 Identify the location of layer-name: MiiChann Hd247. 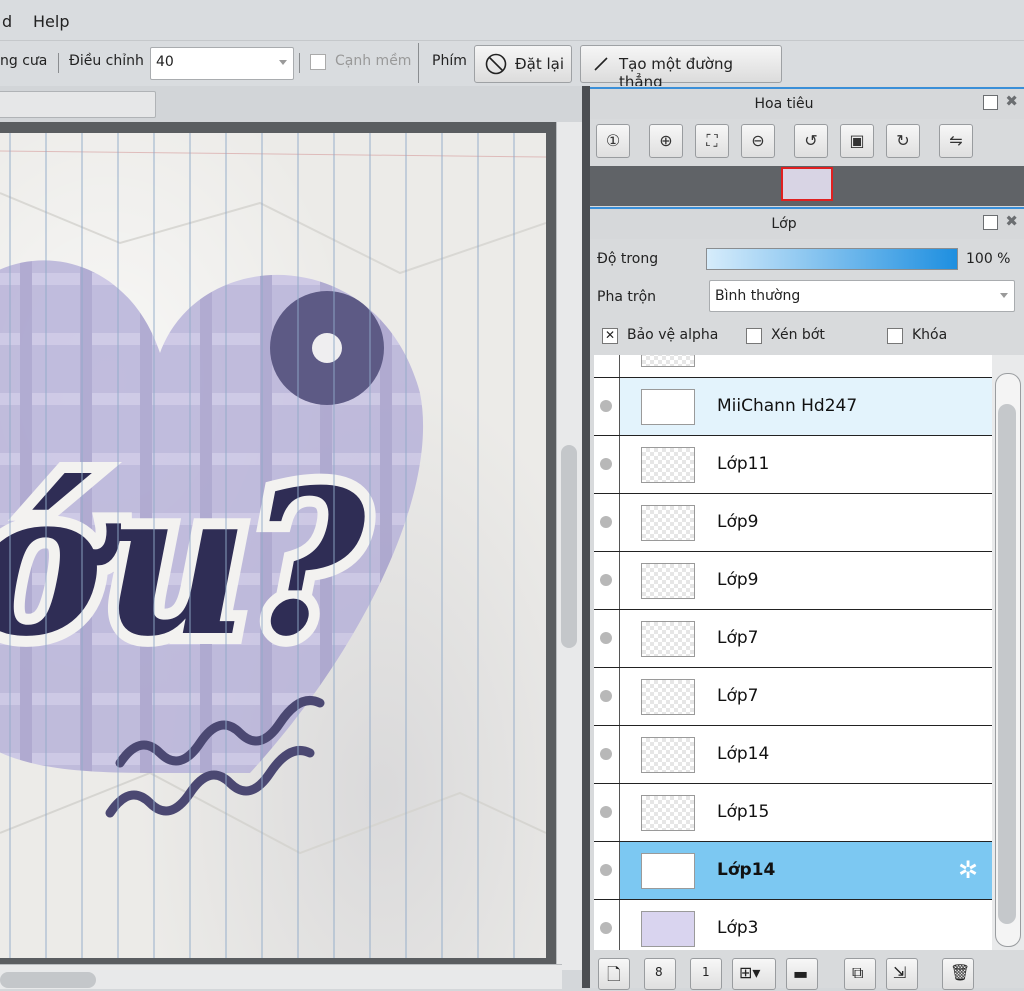
(787, 406).